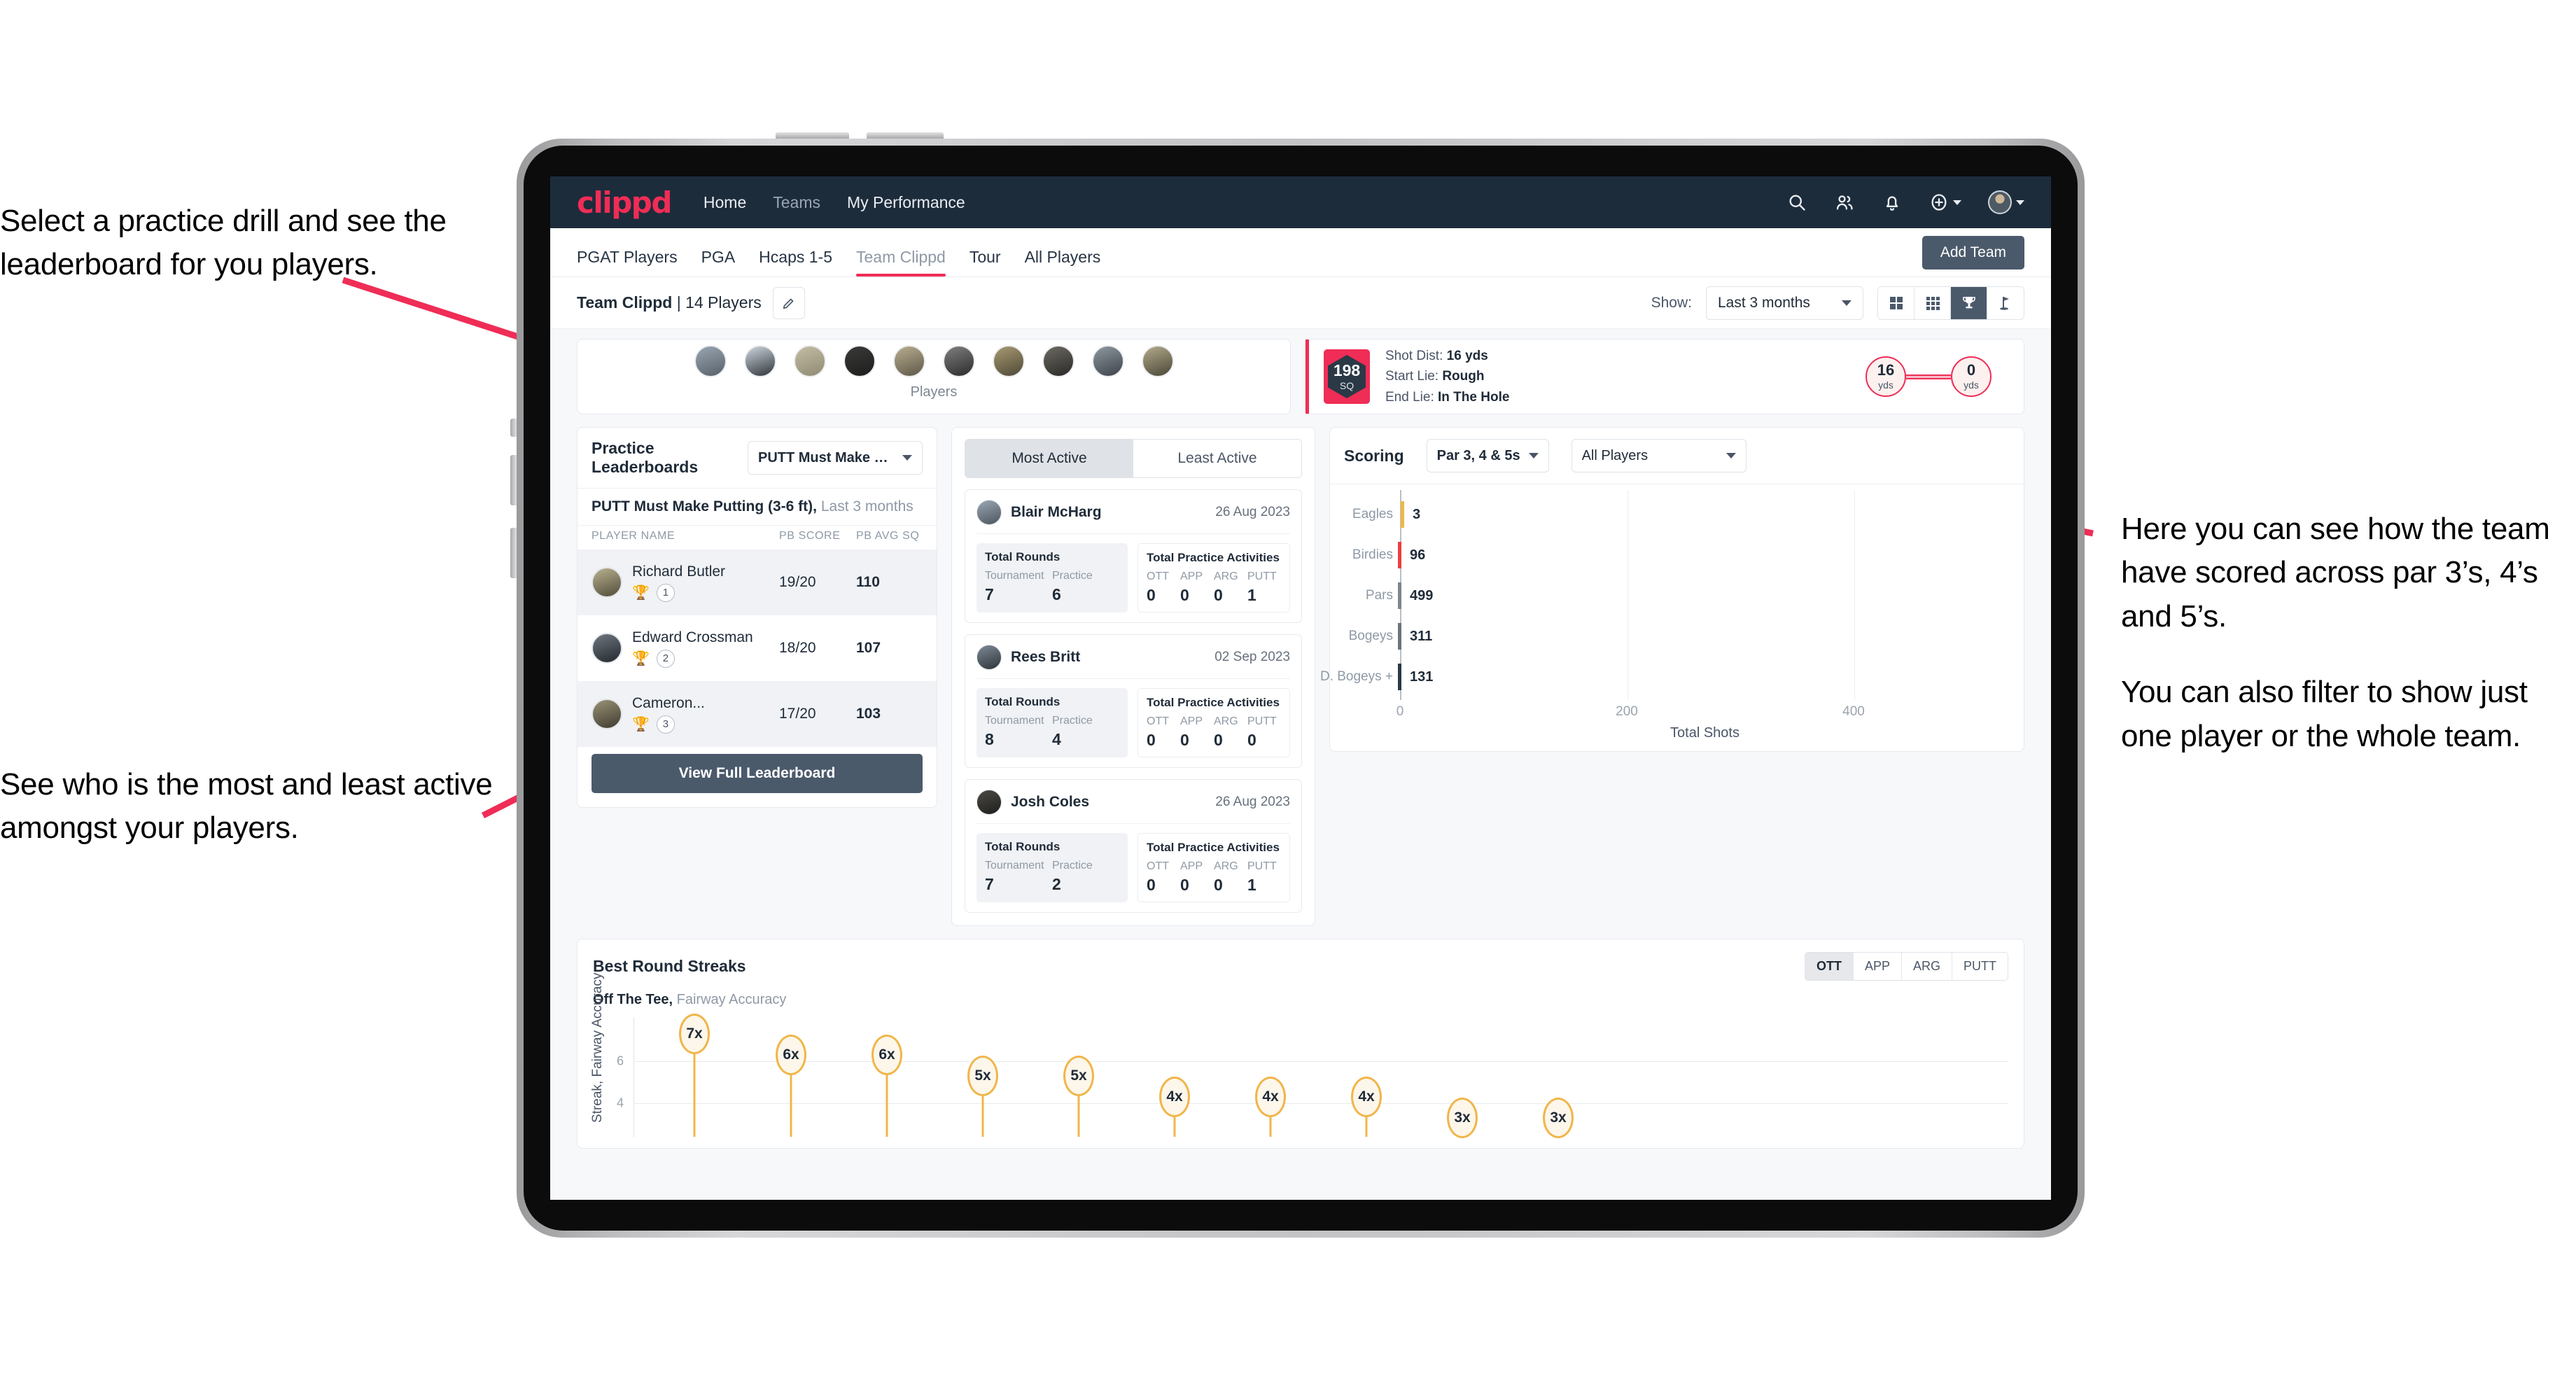  I want to click on practice-stat: Practice 4, so click(1072, 731).